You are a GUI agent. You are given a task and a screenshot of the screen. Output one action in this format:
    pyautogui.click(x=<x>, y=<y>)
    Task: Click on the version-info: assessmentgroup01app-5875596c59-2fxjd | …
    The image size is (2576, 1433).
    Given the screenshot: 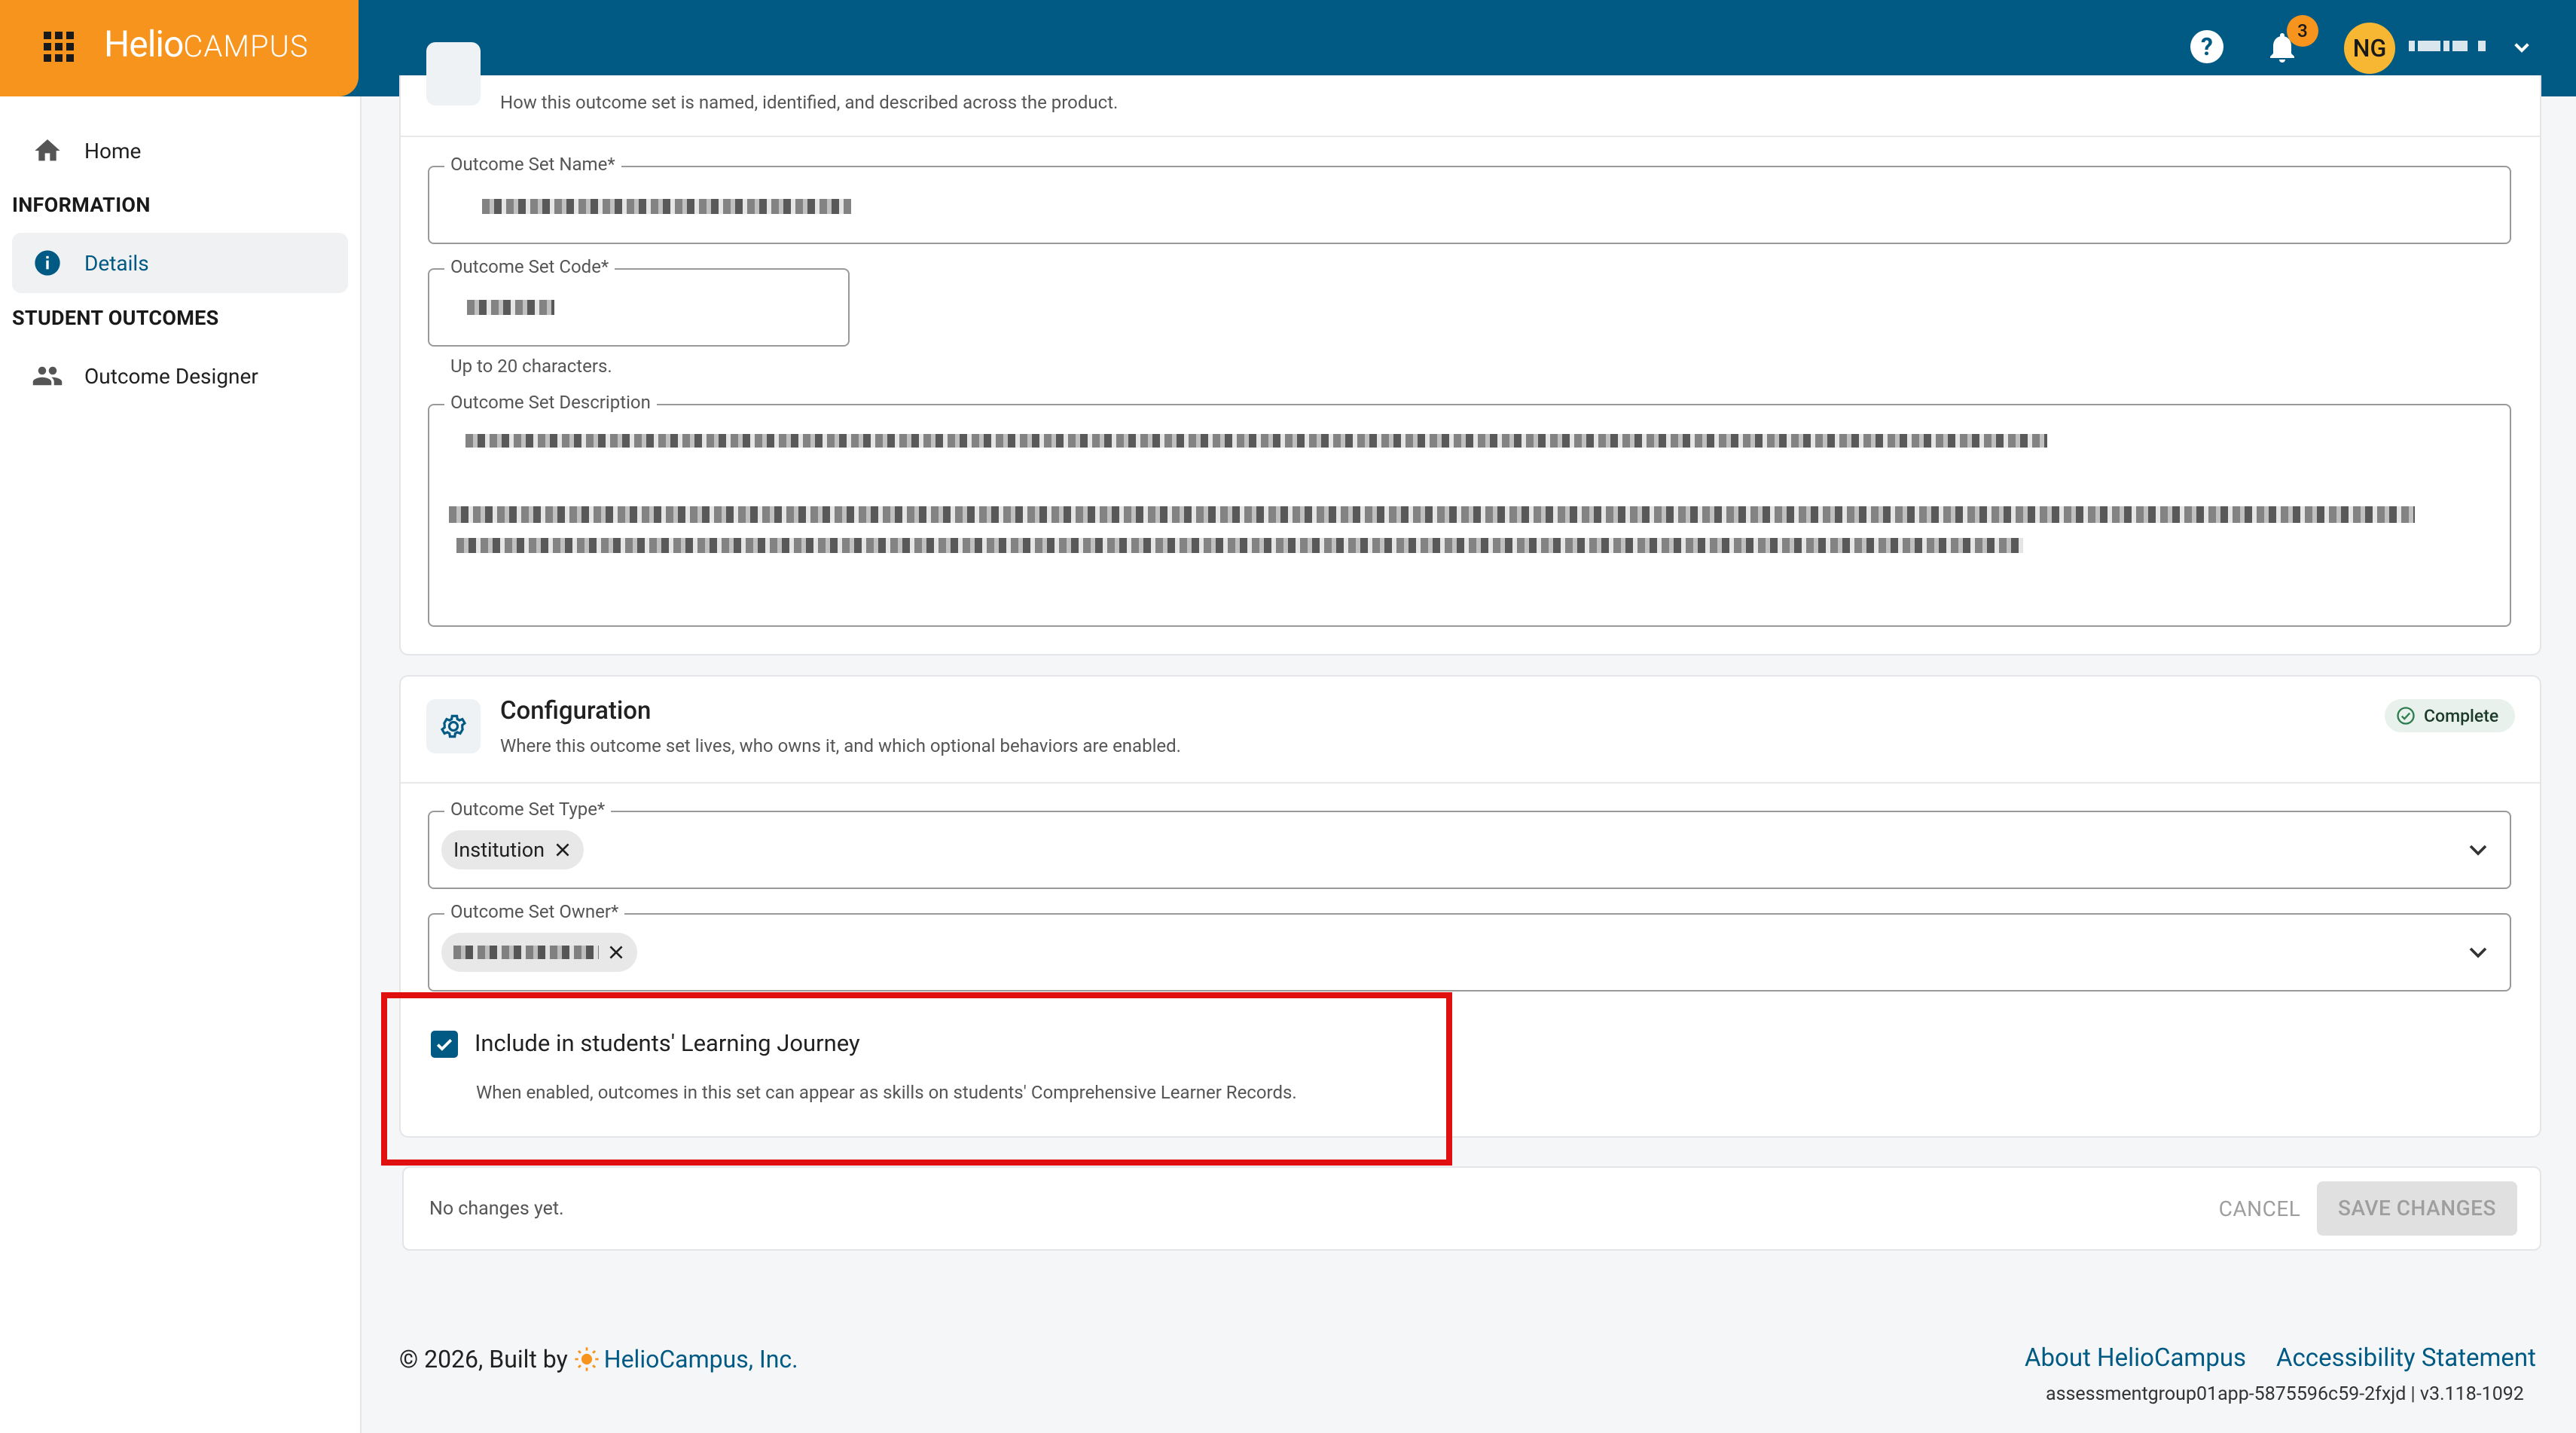 What is the action you would take?
    pyautogui.click(x=2285, y=1394)
    